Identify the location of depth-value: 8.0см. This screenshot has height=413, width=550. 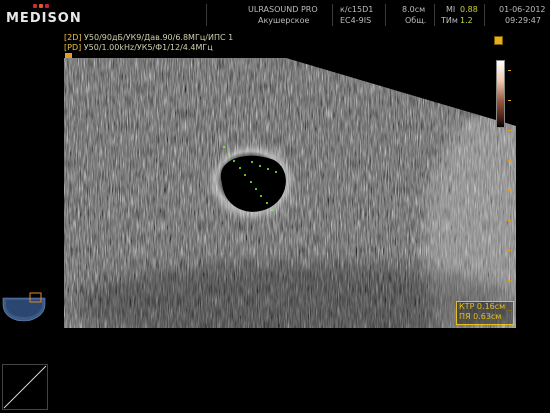
(414, 9).